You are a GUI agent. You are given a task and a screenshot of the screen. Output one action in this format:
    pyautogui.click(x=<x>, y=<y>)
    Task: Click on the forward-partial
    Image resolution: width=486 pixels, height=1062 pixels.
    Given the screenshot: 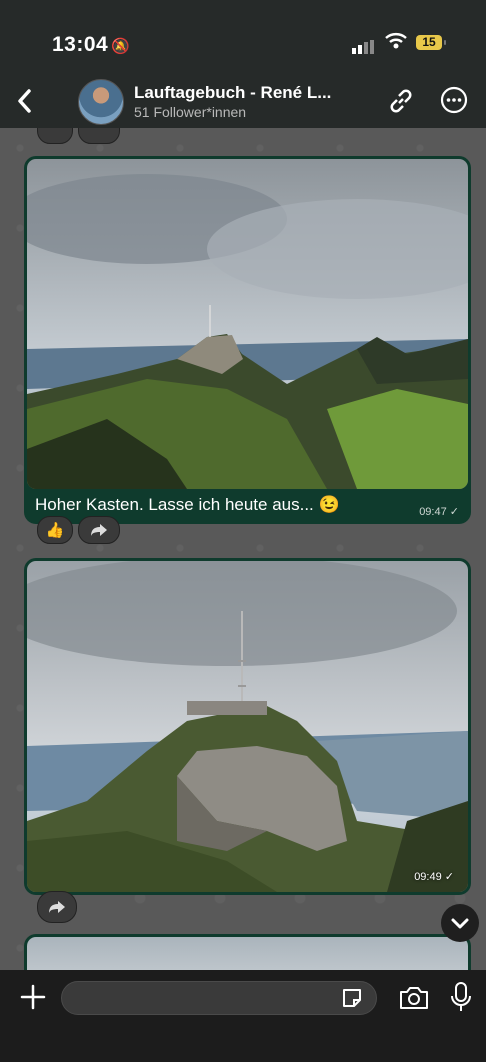 What is the action you would take?
    pyautogui.click(x=99, y=136)
    